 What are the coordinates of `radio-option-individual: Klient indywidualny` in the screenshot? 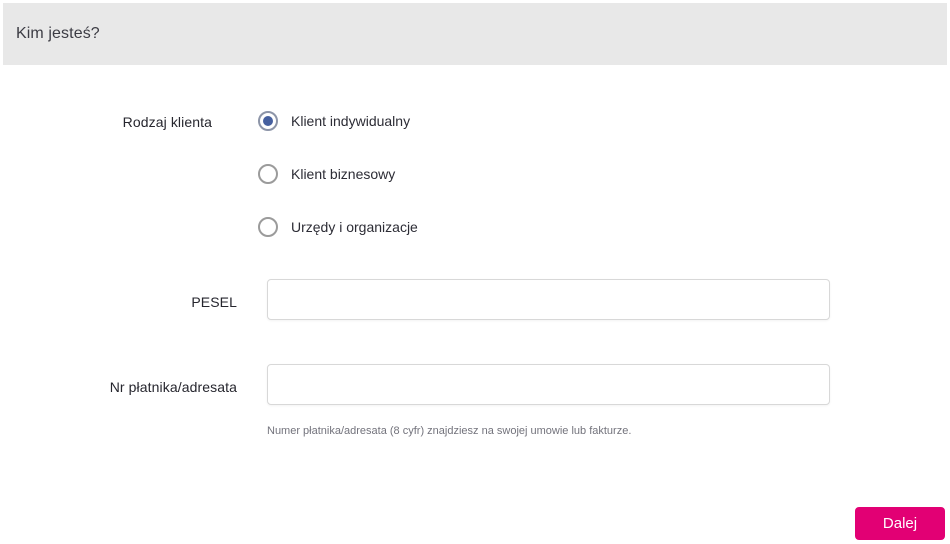 It's located at (338, 121).